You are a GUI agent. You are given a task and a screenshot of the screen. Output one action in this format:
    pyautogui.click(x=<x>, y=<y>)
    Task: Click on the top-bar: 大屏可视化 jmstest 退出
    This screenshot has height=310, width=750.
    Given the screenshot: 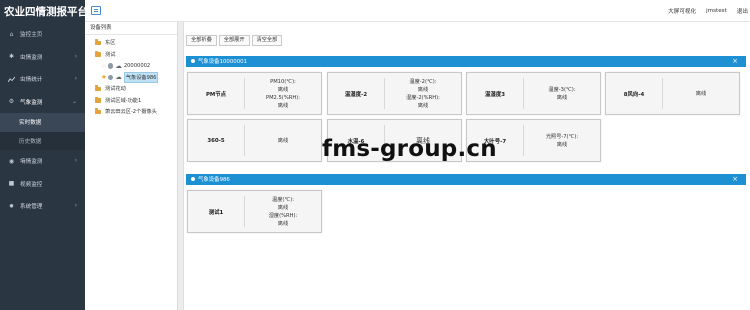 What is the action you would take?
    pyautogui.click(x=417, y=11)
    